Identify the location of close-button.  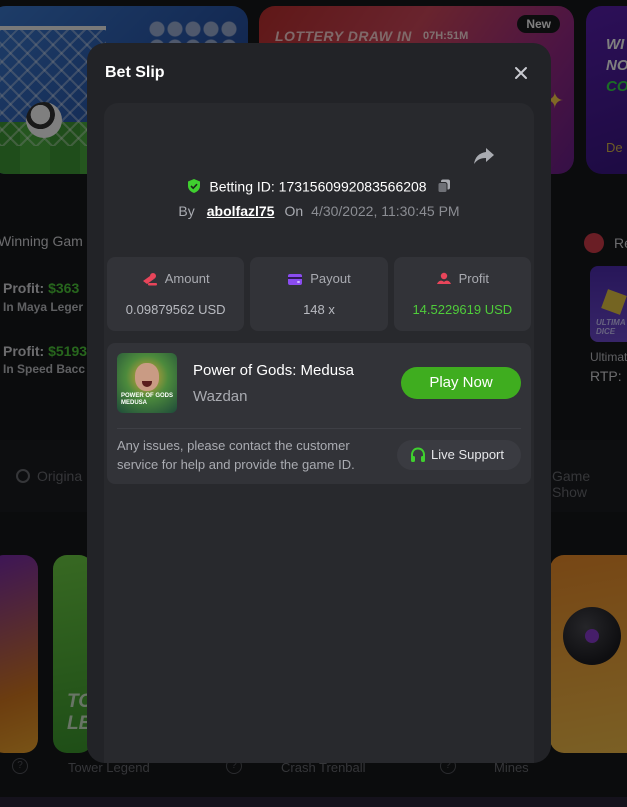
(521, 73).